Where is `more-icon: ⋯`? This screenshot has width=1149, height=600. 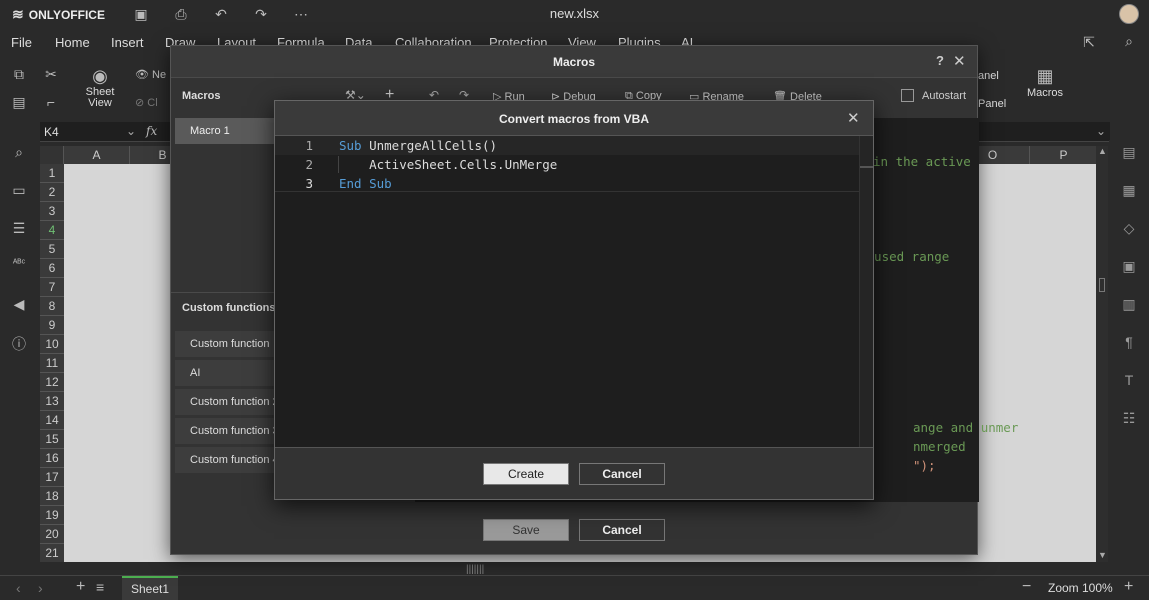 more-icon: ⋯ is located at coordinates (301, 14).